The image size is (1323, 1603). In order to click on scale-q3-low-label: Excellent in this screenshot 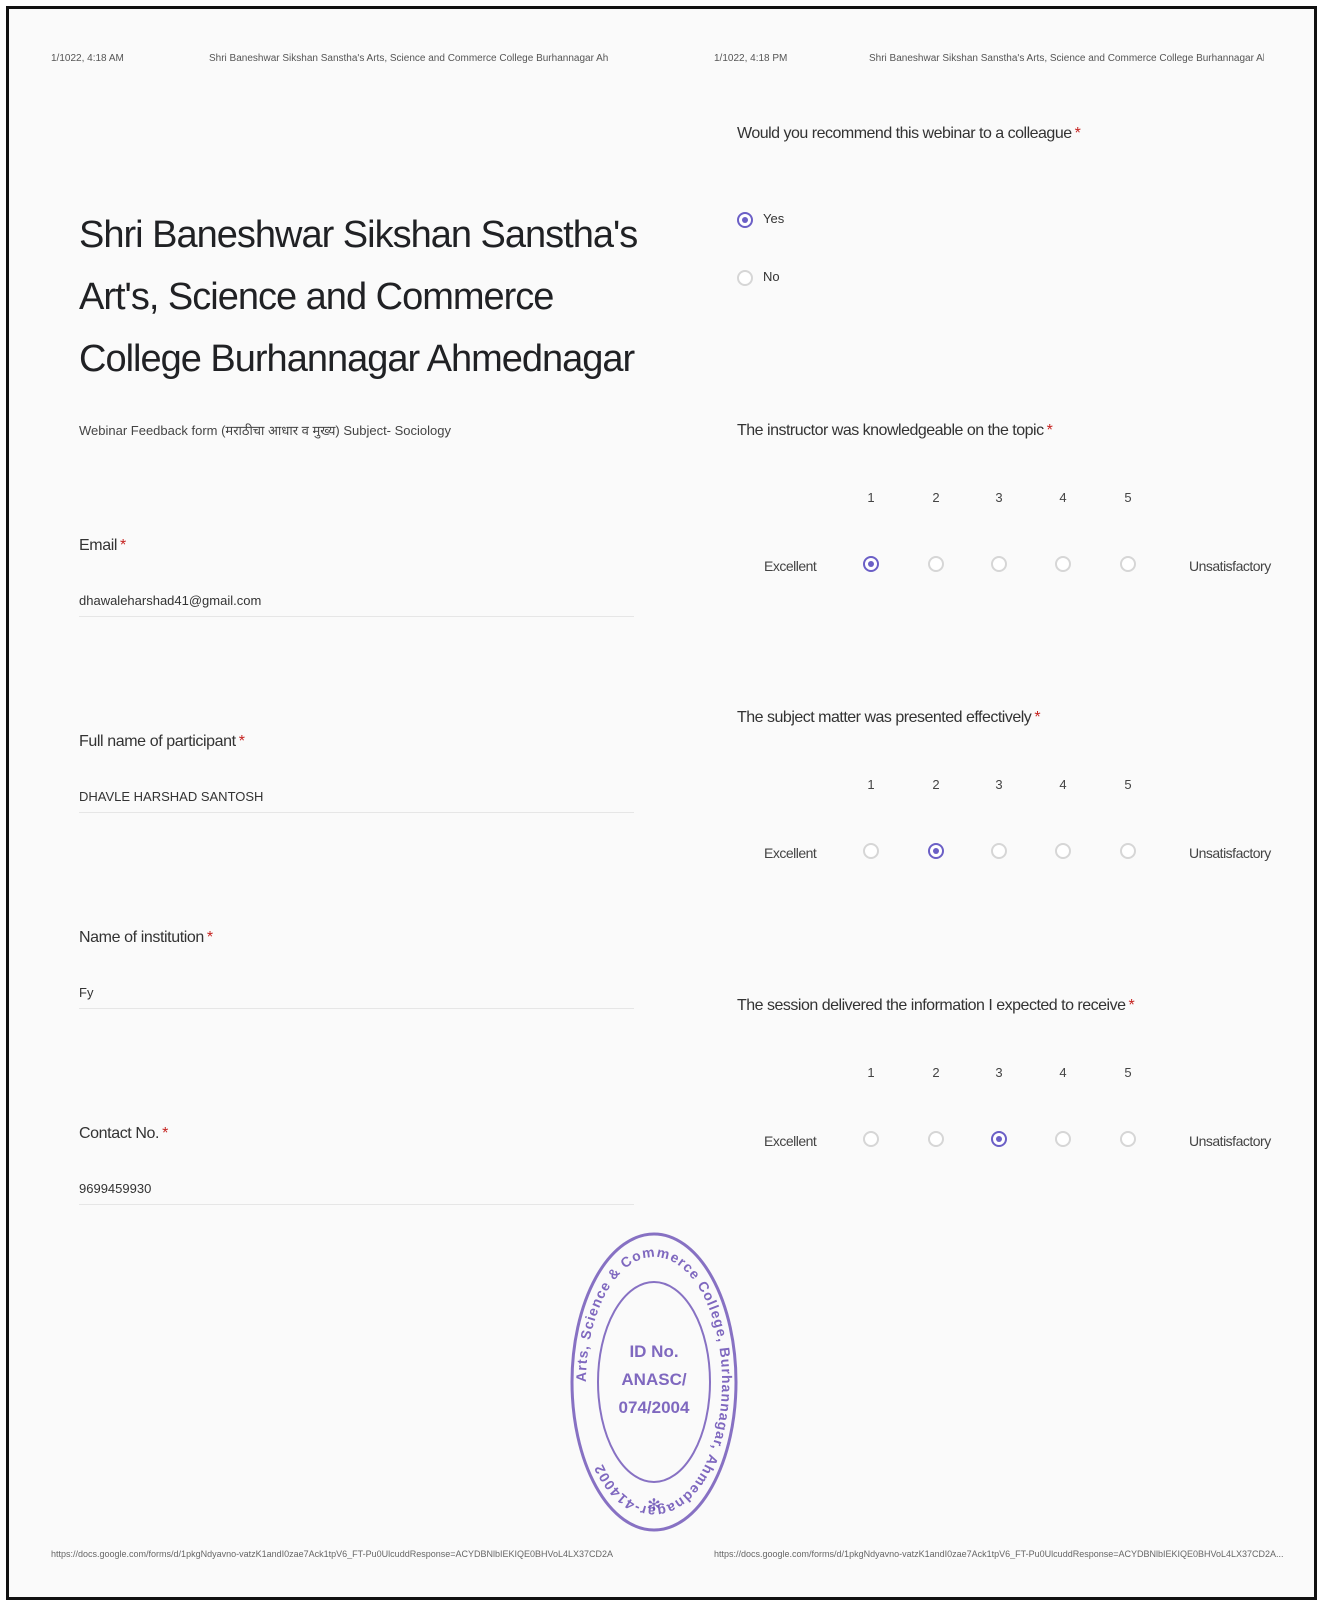, I will do `click(790, 1141)`.